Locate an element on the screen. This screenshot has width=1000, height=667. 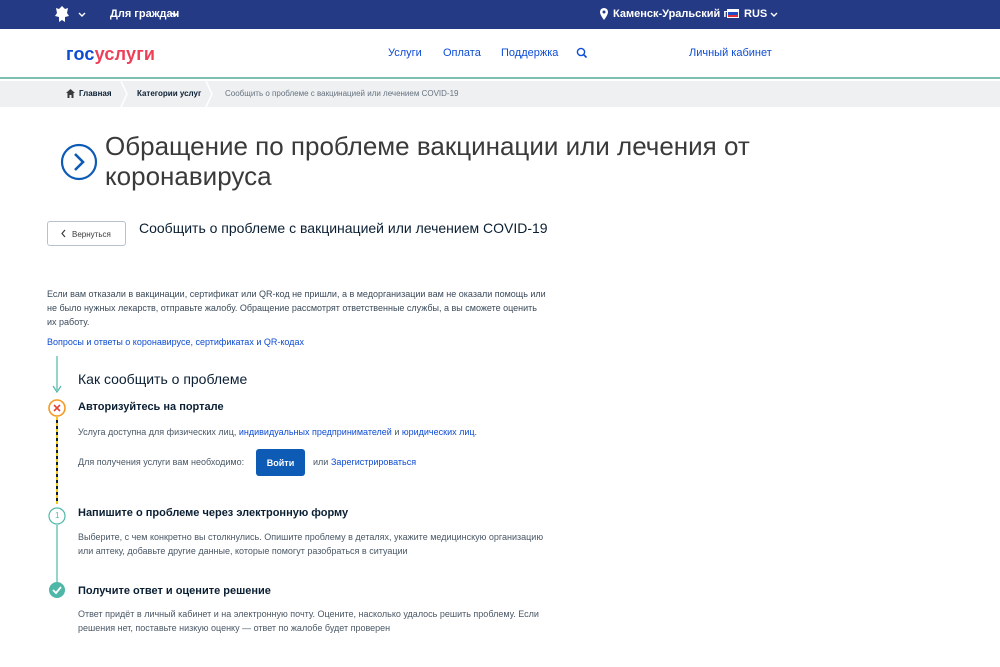
gosuslugi-logo: госуслуги is located at coordinates (110, 54).